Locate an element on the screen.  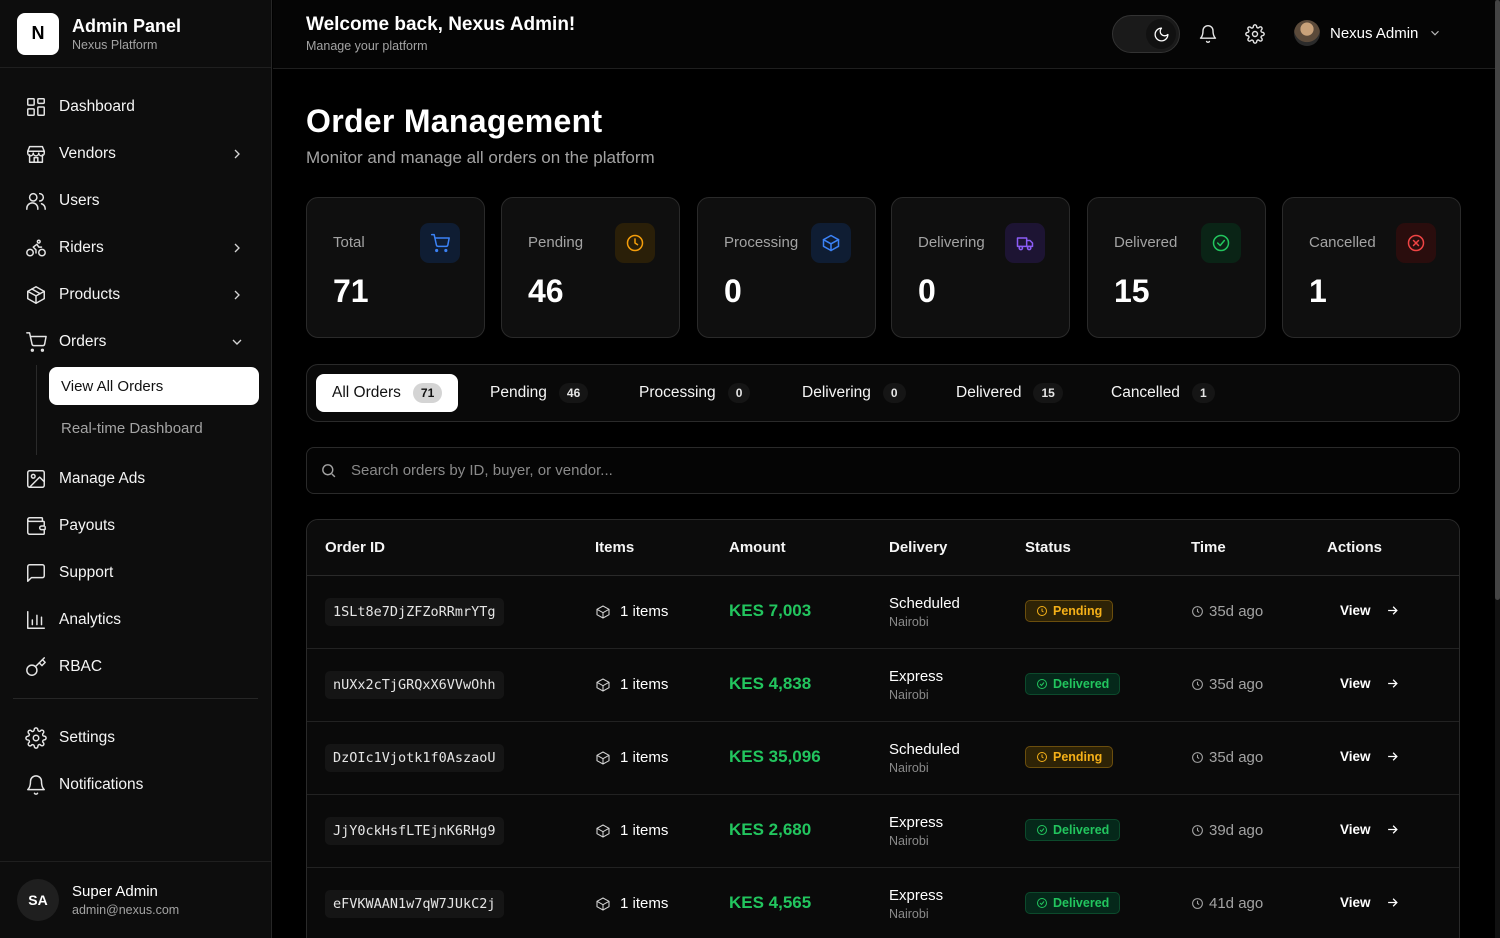
order-delivery: Express Nairobi is located at coordinates (916, 904).